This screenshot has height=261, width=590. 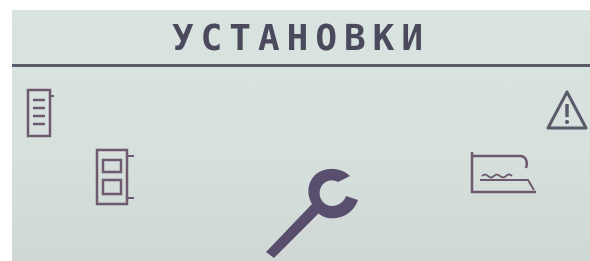 I want to click on boiler-icon, so click(x=116, y=177).